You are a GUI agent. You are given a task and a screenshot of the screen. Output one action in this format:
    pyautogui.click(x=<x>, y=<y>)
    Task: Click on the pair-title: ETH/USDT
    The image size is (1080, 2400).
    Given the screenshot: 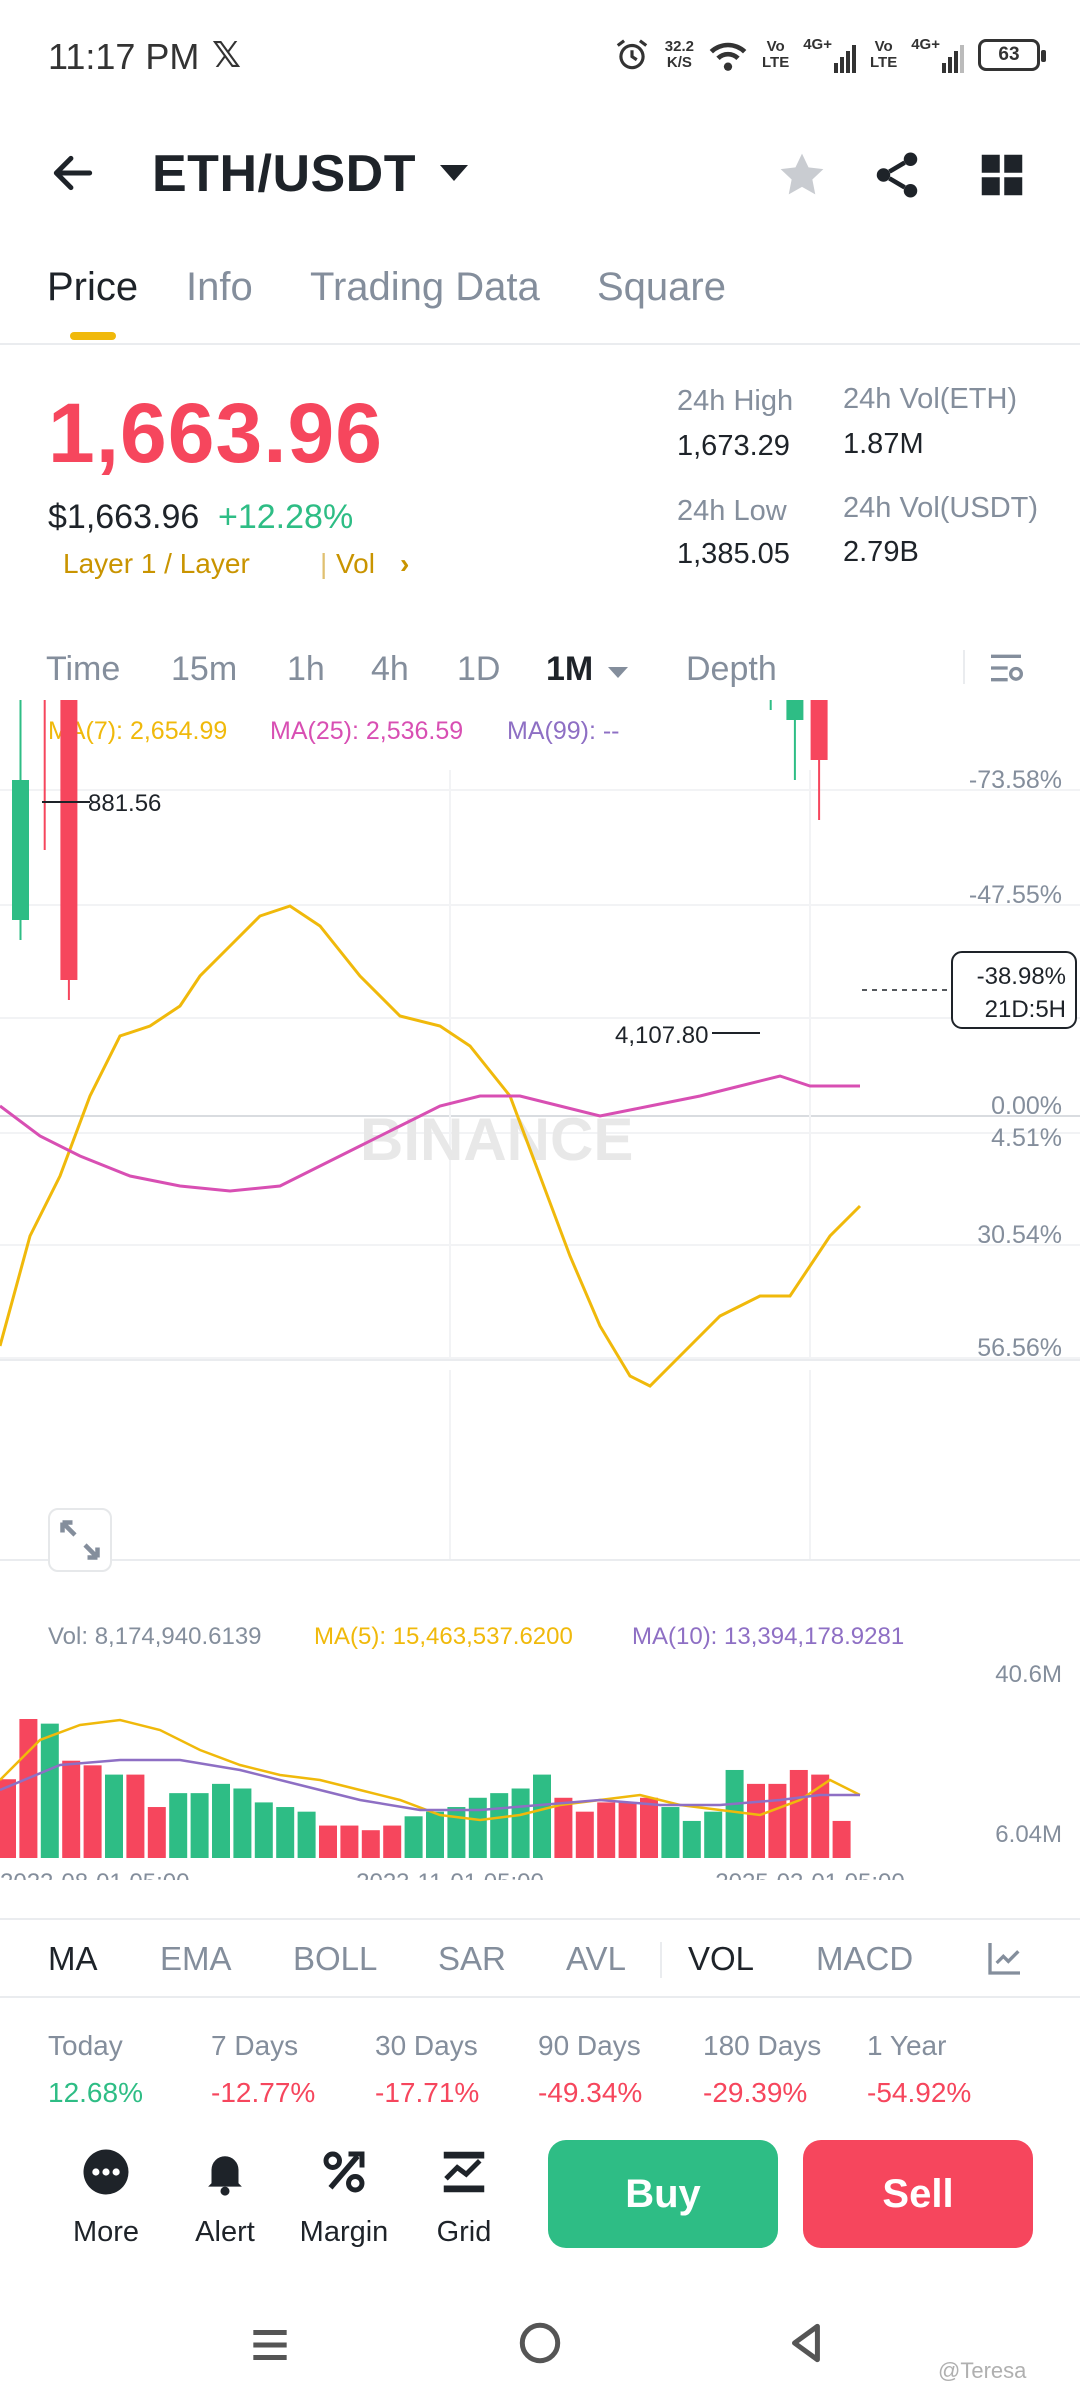 What is the action you would take?
    pyautogui.click(x=284, y=174)
    